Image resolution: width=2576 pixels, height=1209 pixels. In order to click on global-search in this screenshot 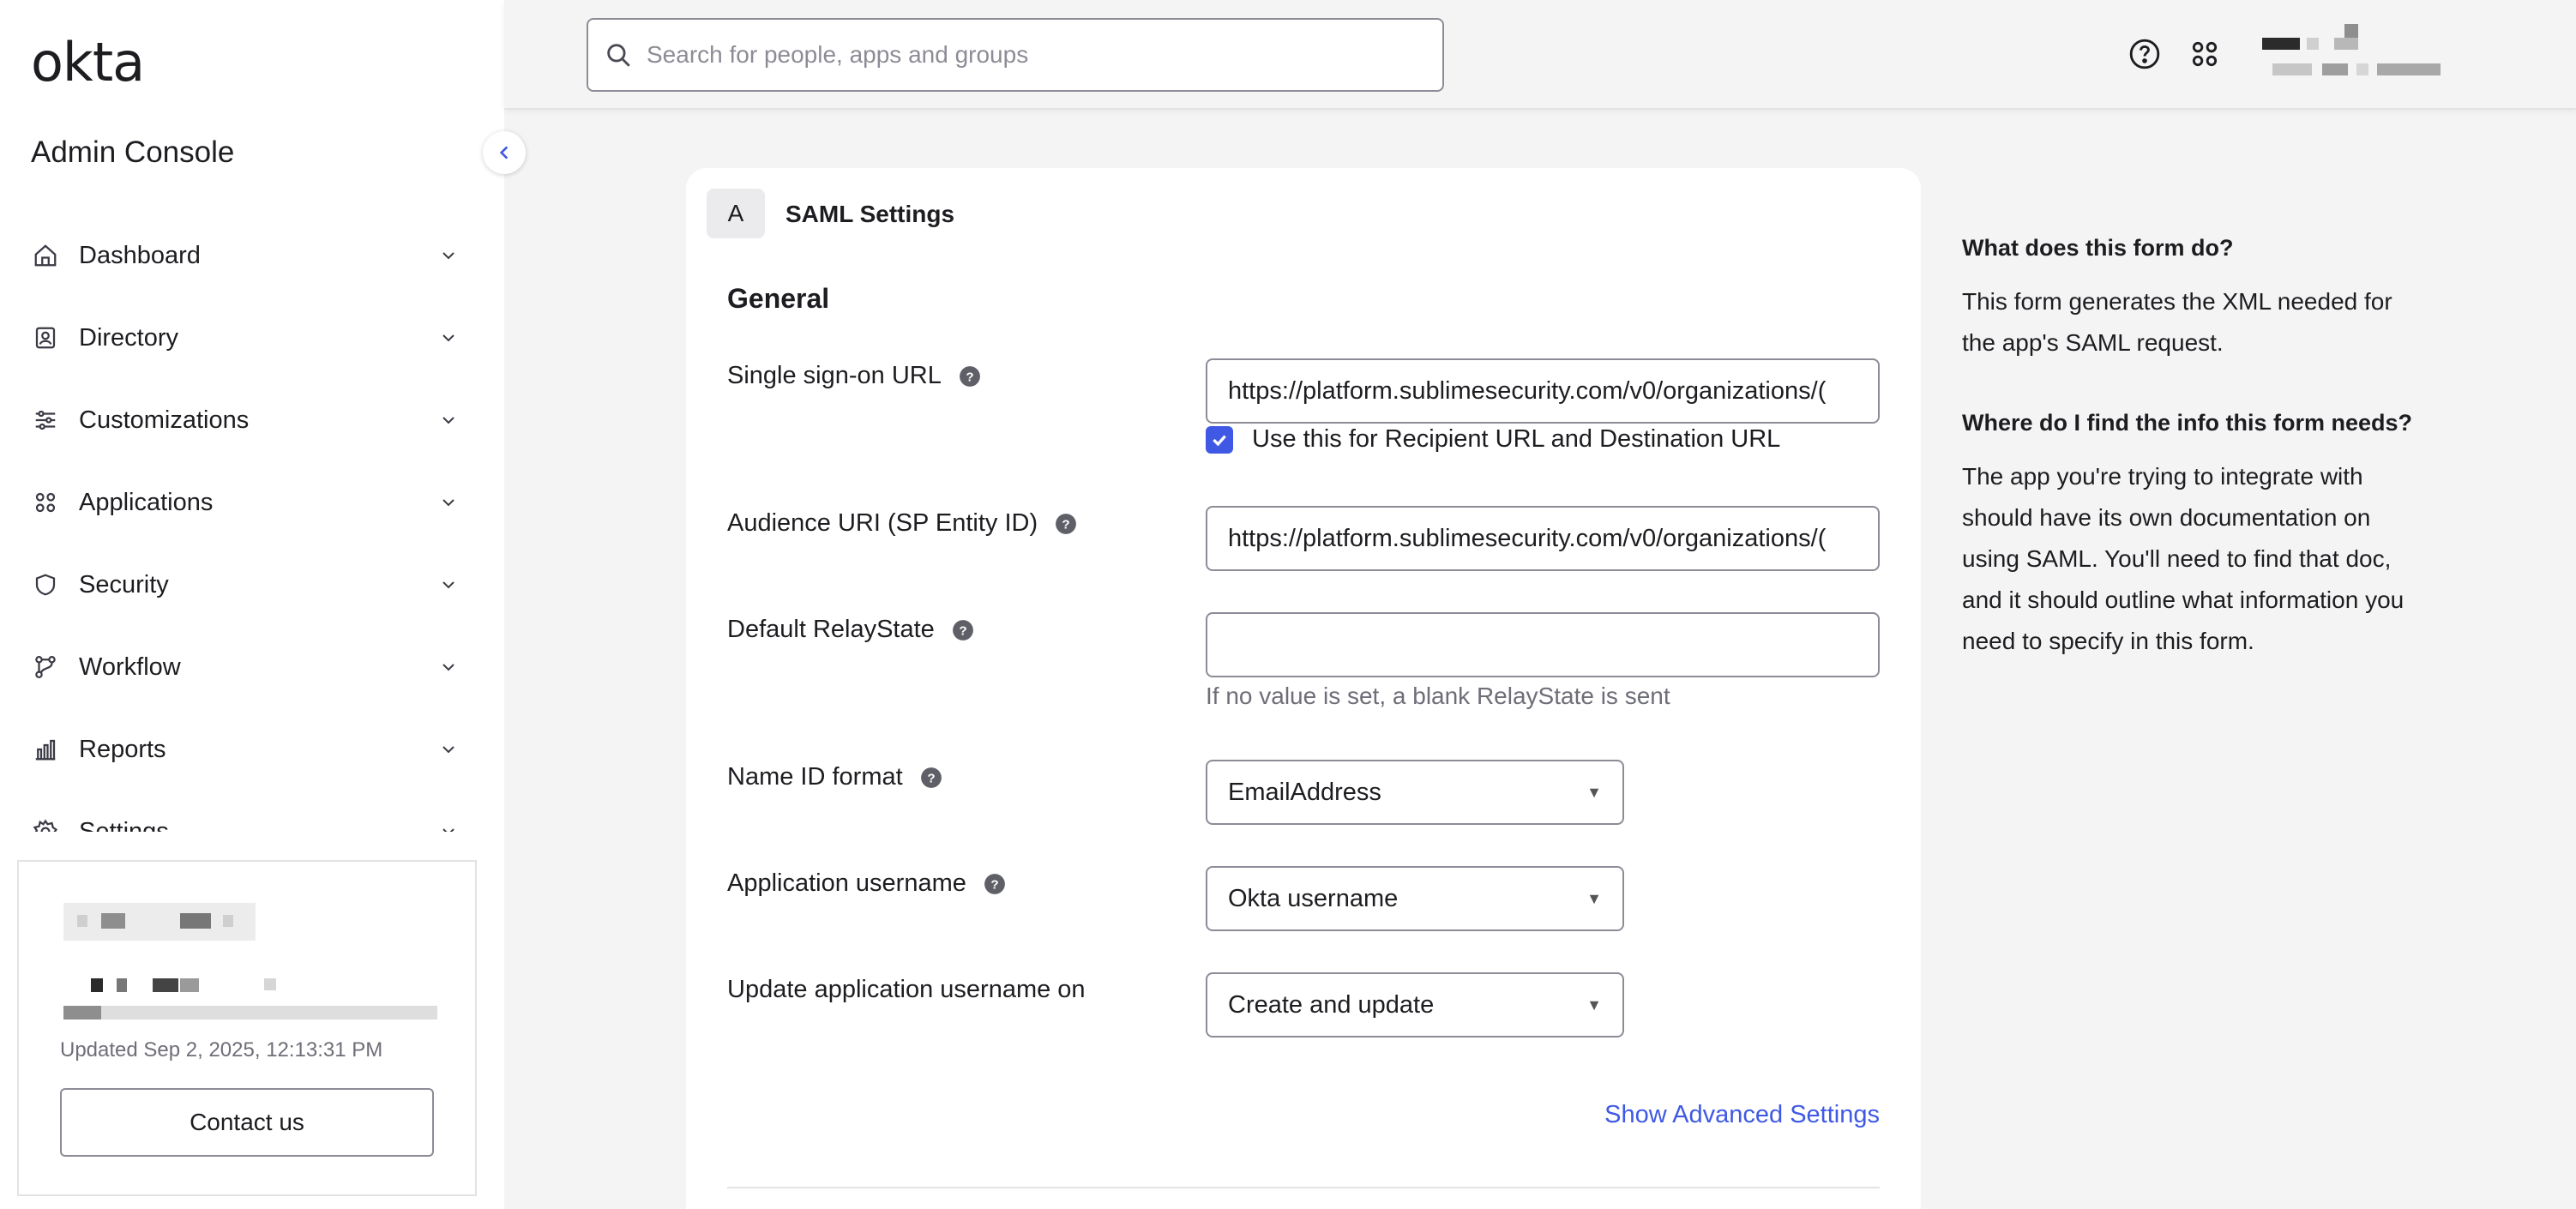, I will do `click(1015, 55)`.